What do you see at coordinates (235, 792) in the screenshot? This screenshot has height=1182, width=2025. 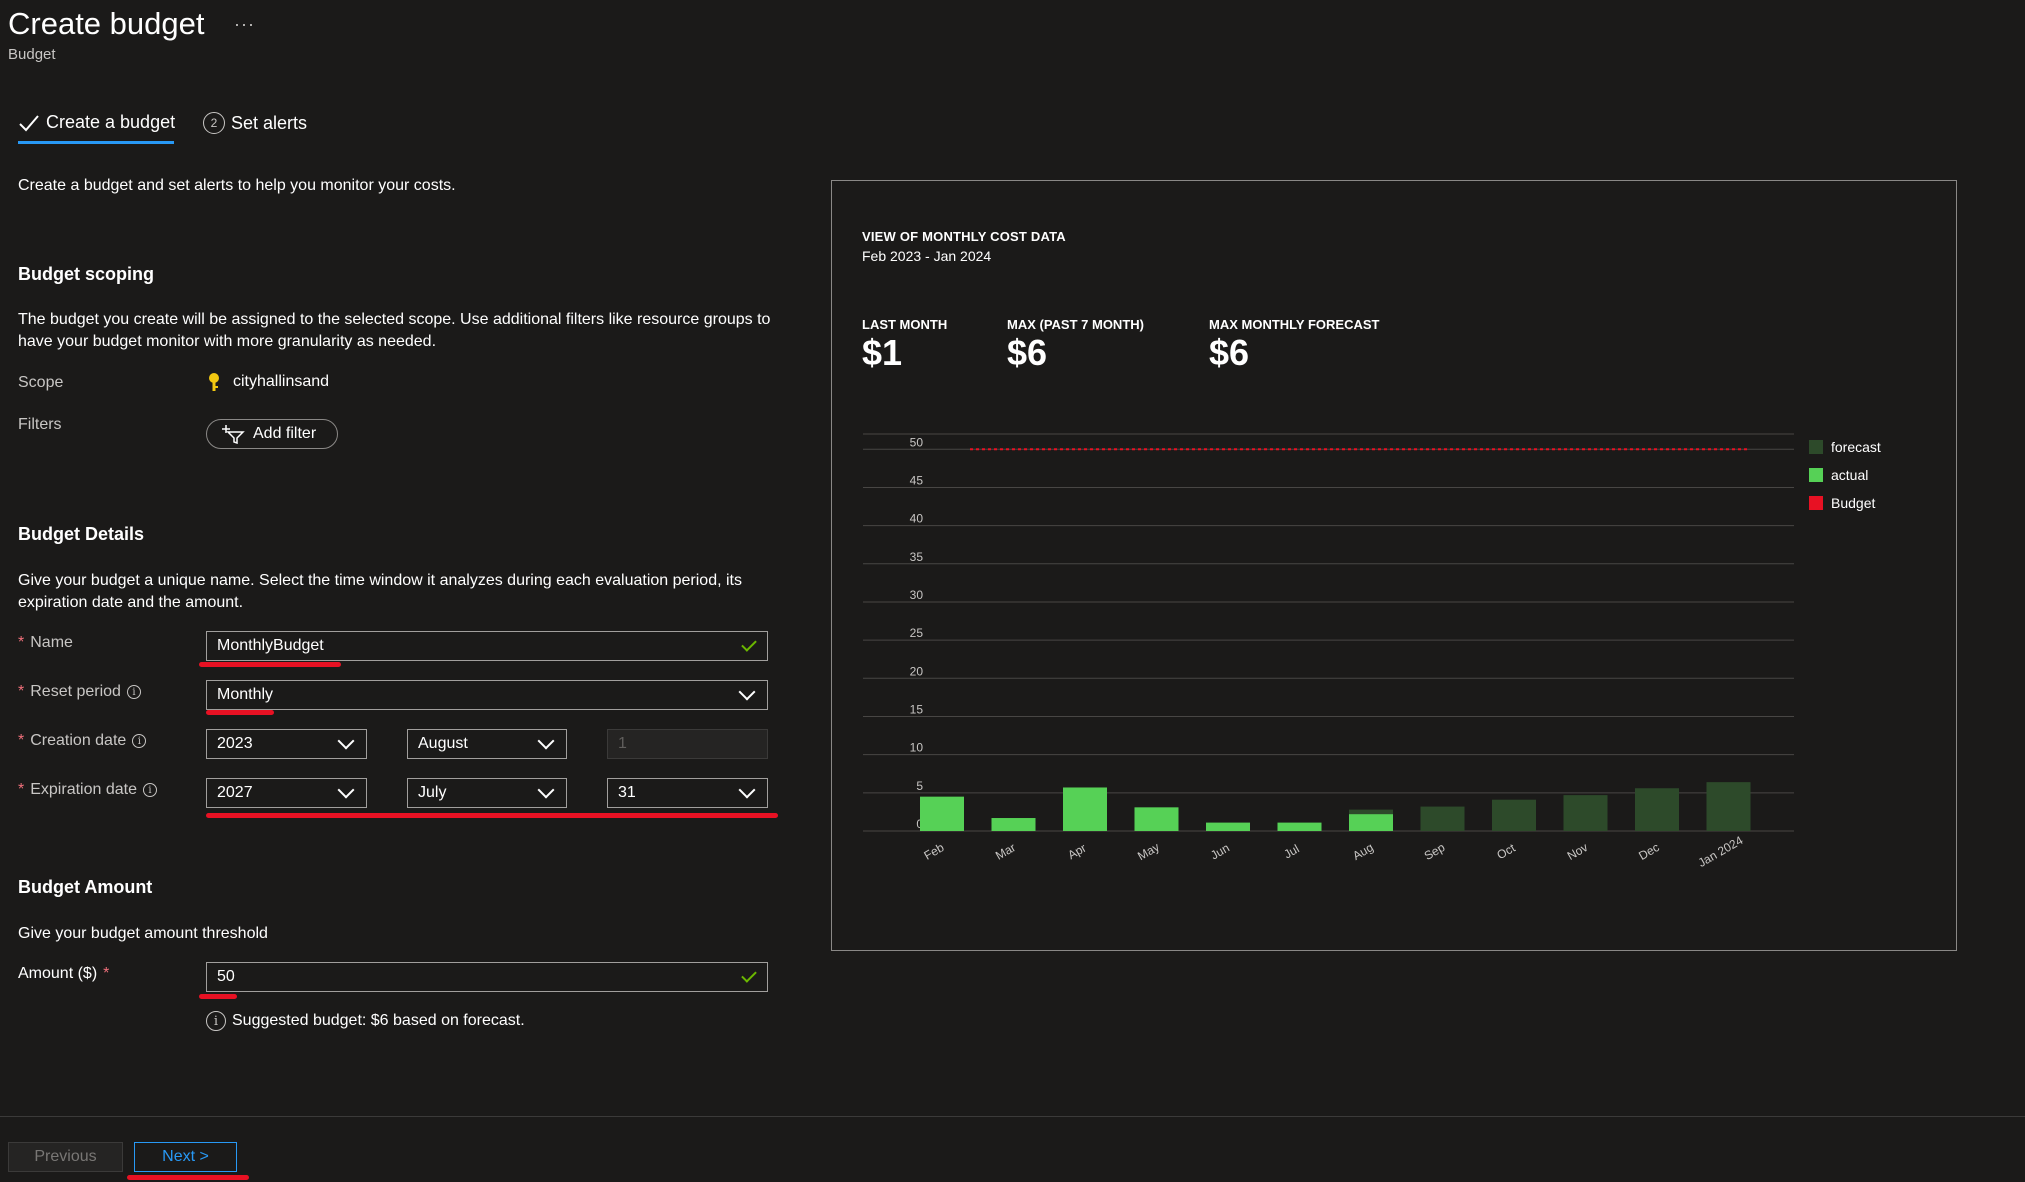 I see `expiration-year-value: 2027` at bounding box center [235, 792].